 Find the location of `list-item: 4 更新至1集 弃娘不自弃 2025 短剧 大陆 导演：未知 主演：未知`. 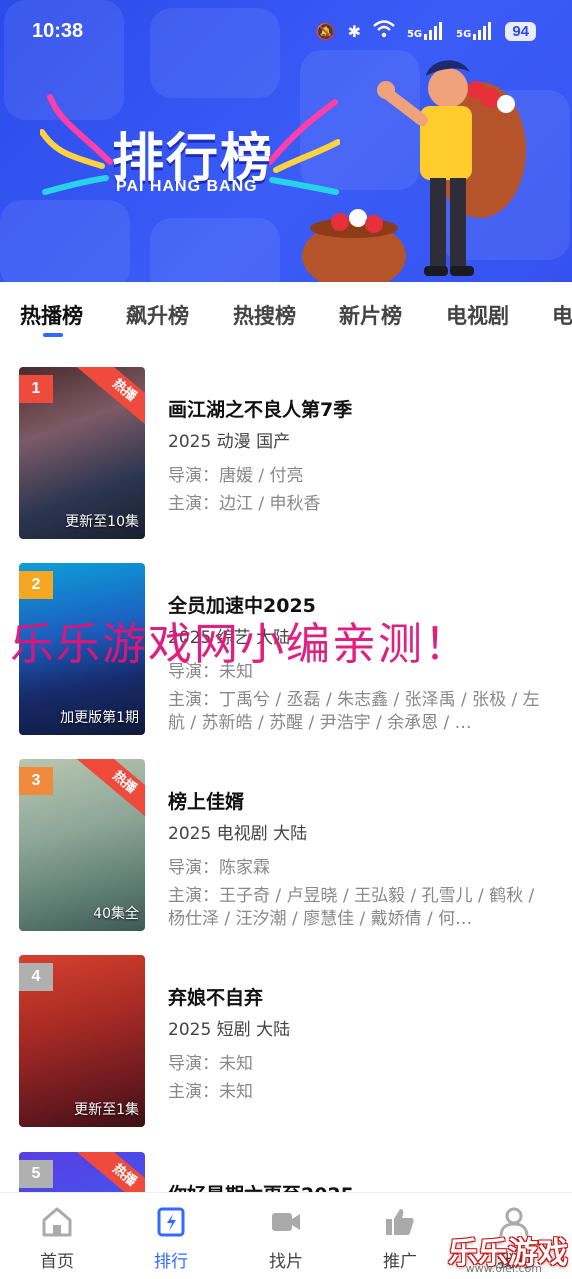

list-item: 4 更新至1集 弃娘不自弃 2025 短剧 大陆 导演：未知 主演：未知 is located at coordinates (286, 1045).